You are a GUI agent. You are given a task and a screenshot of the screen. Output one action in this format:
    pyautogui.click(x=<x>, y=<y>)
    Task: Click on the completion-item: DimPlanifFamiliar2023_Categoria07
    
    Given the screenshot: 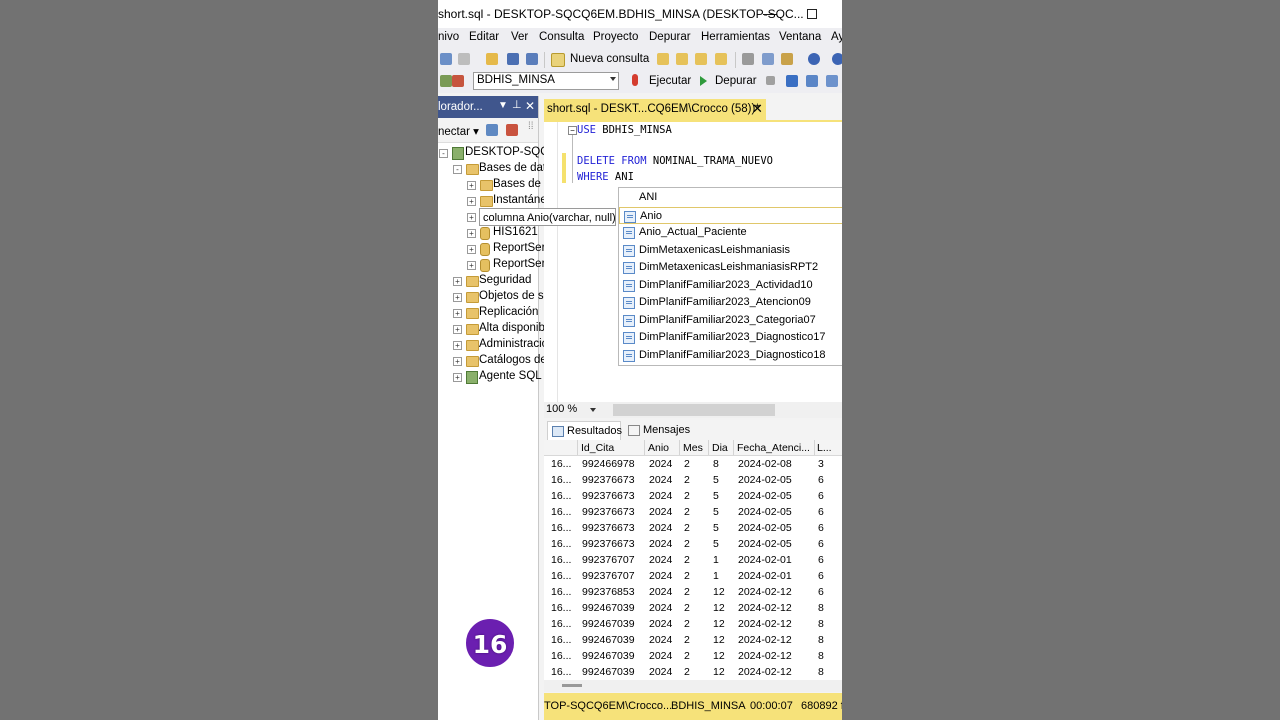 What is the action you would take?
    pyautogui.click(x=730, y=320)
    